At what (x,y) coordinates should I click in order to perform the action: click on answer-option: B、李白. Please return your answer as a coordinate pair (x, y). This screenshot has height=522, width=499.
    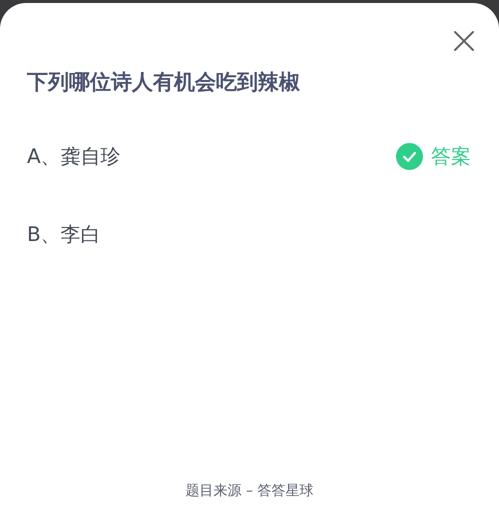
    Looking at the image, I should click on (64, 234).